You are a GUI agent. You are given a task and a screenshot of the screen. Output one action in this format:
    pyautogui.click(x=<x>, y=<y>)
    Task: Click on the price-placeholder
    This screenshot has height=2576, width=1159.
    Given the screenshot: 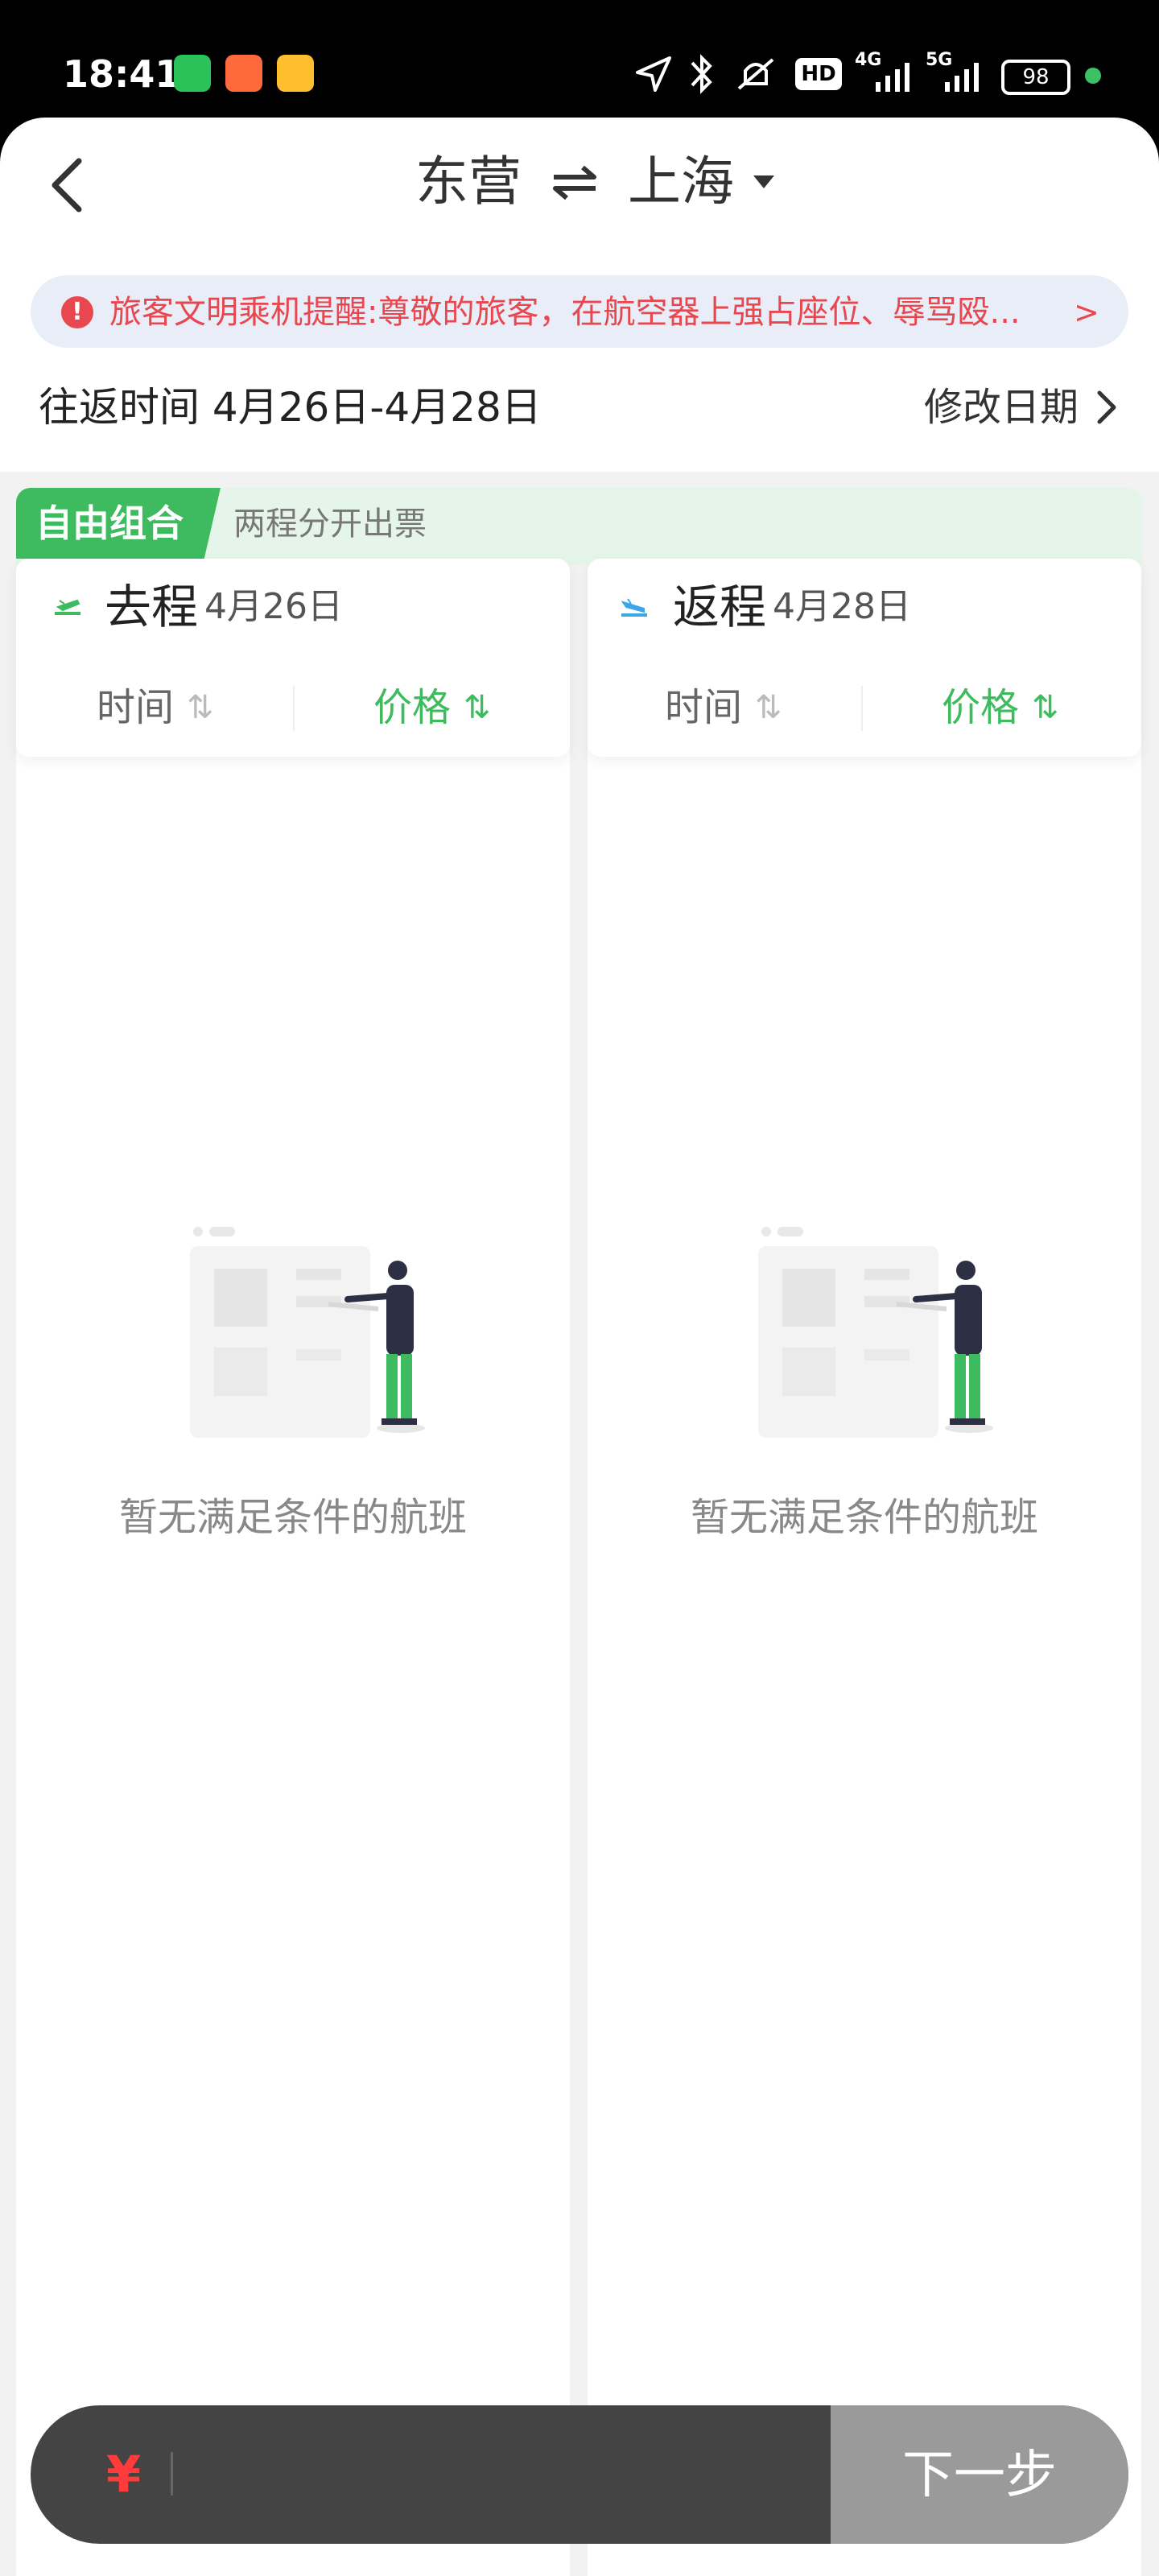 What is the action you would take?
    pyautogui.click(x=172, y=2474)
    